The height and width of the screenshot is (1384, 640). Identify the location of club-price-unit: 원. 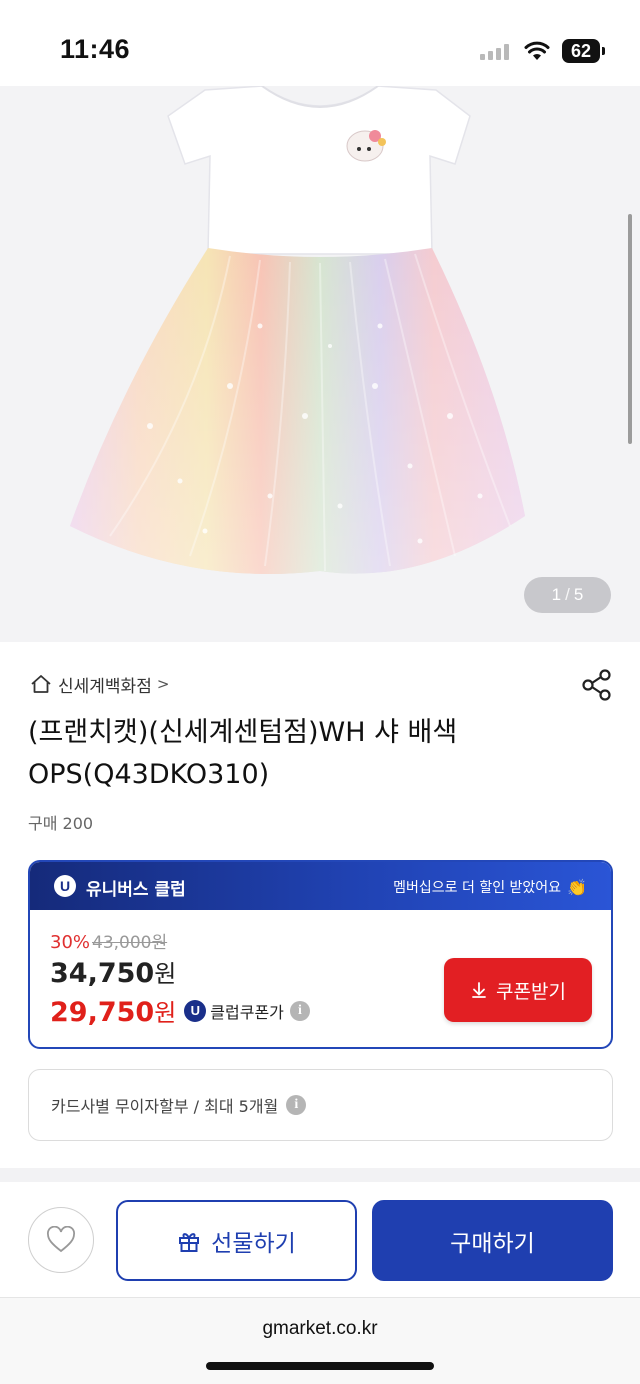
(165, 1013).